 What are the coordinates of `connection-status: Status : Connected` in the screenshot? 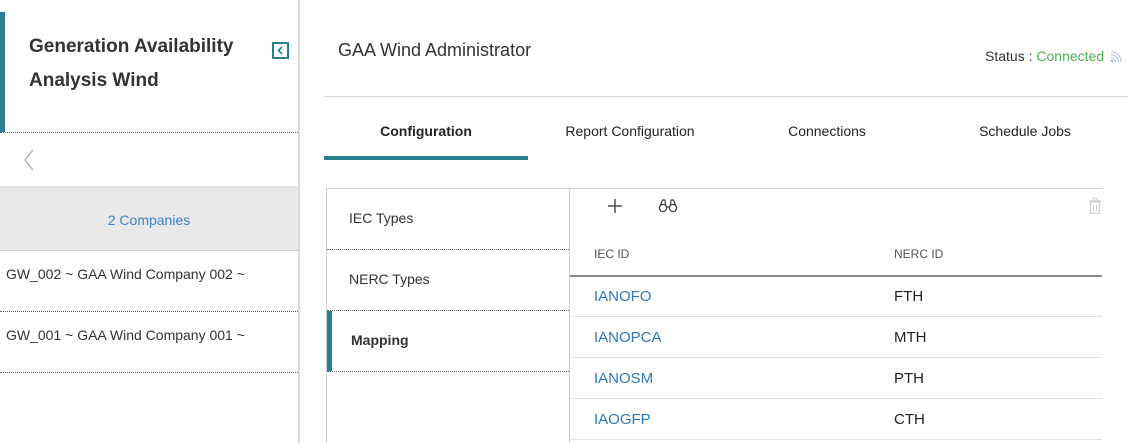 It's located at (1053, 56).